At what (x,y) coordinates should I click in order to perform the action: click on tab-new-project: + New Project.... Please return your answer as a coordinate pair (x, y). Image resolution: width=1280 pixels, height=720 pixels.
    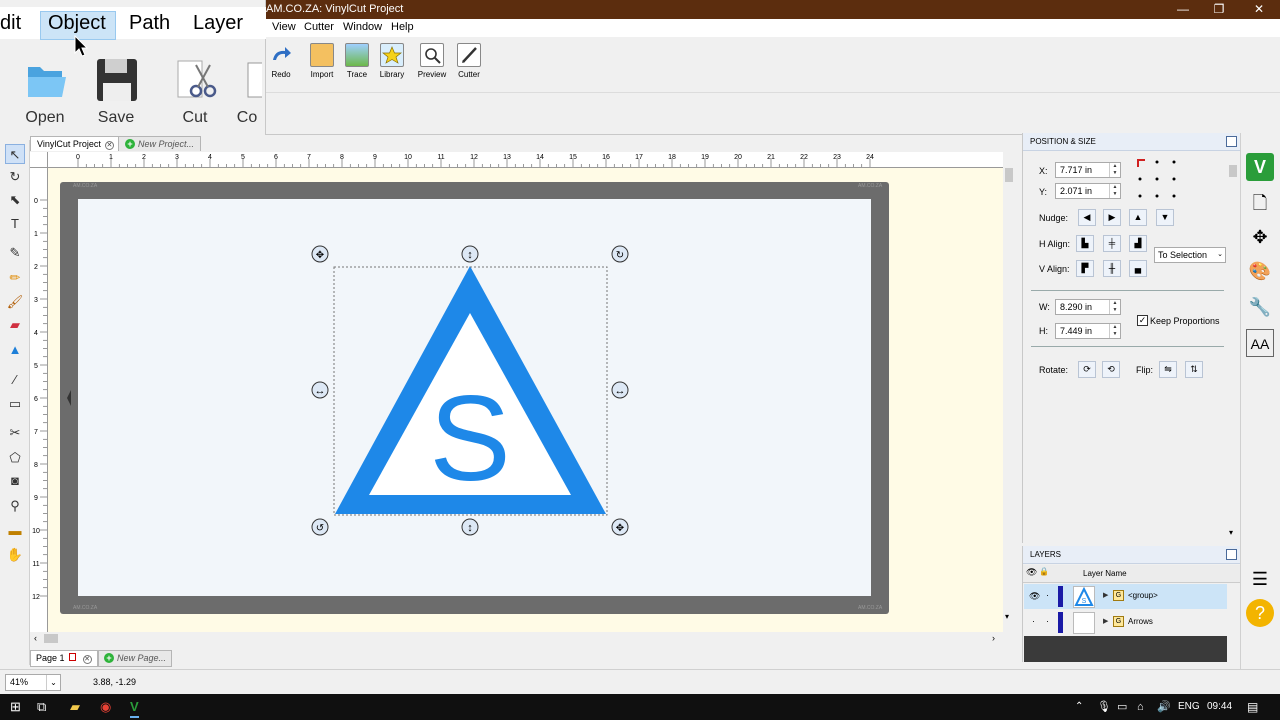
    Looking at the image, I should click on (160, 143).